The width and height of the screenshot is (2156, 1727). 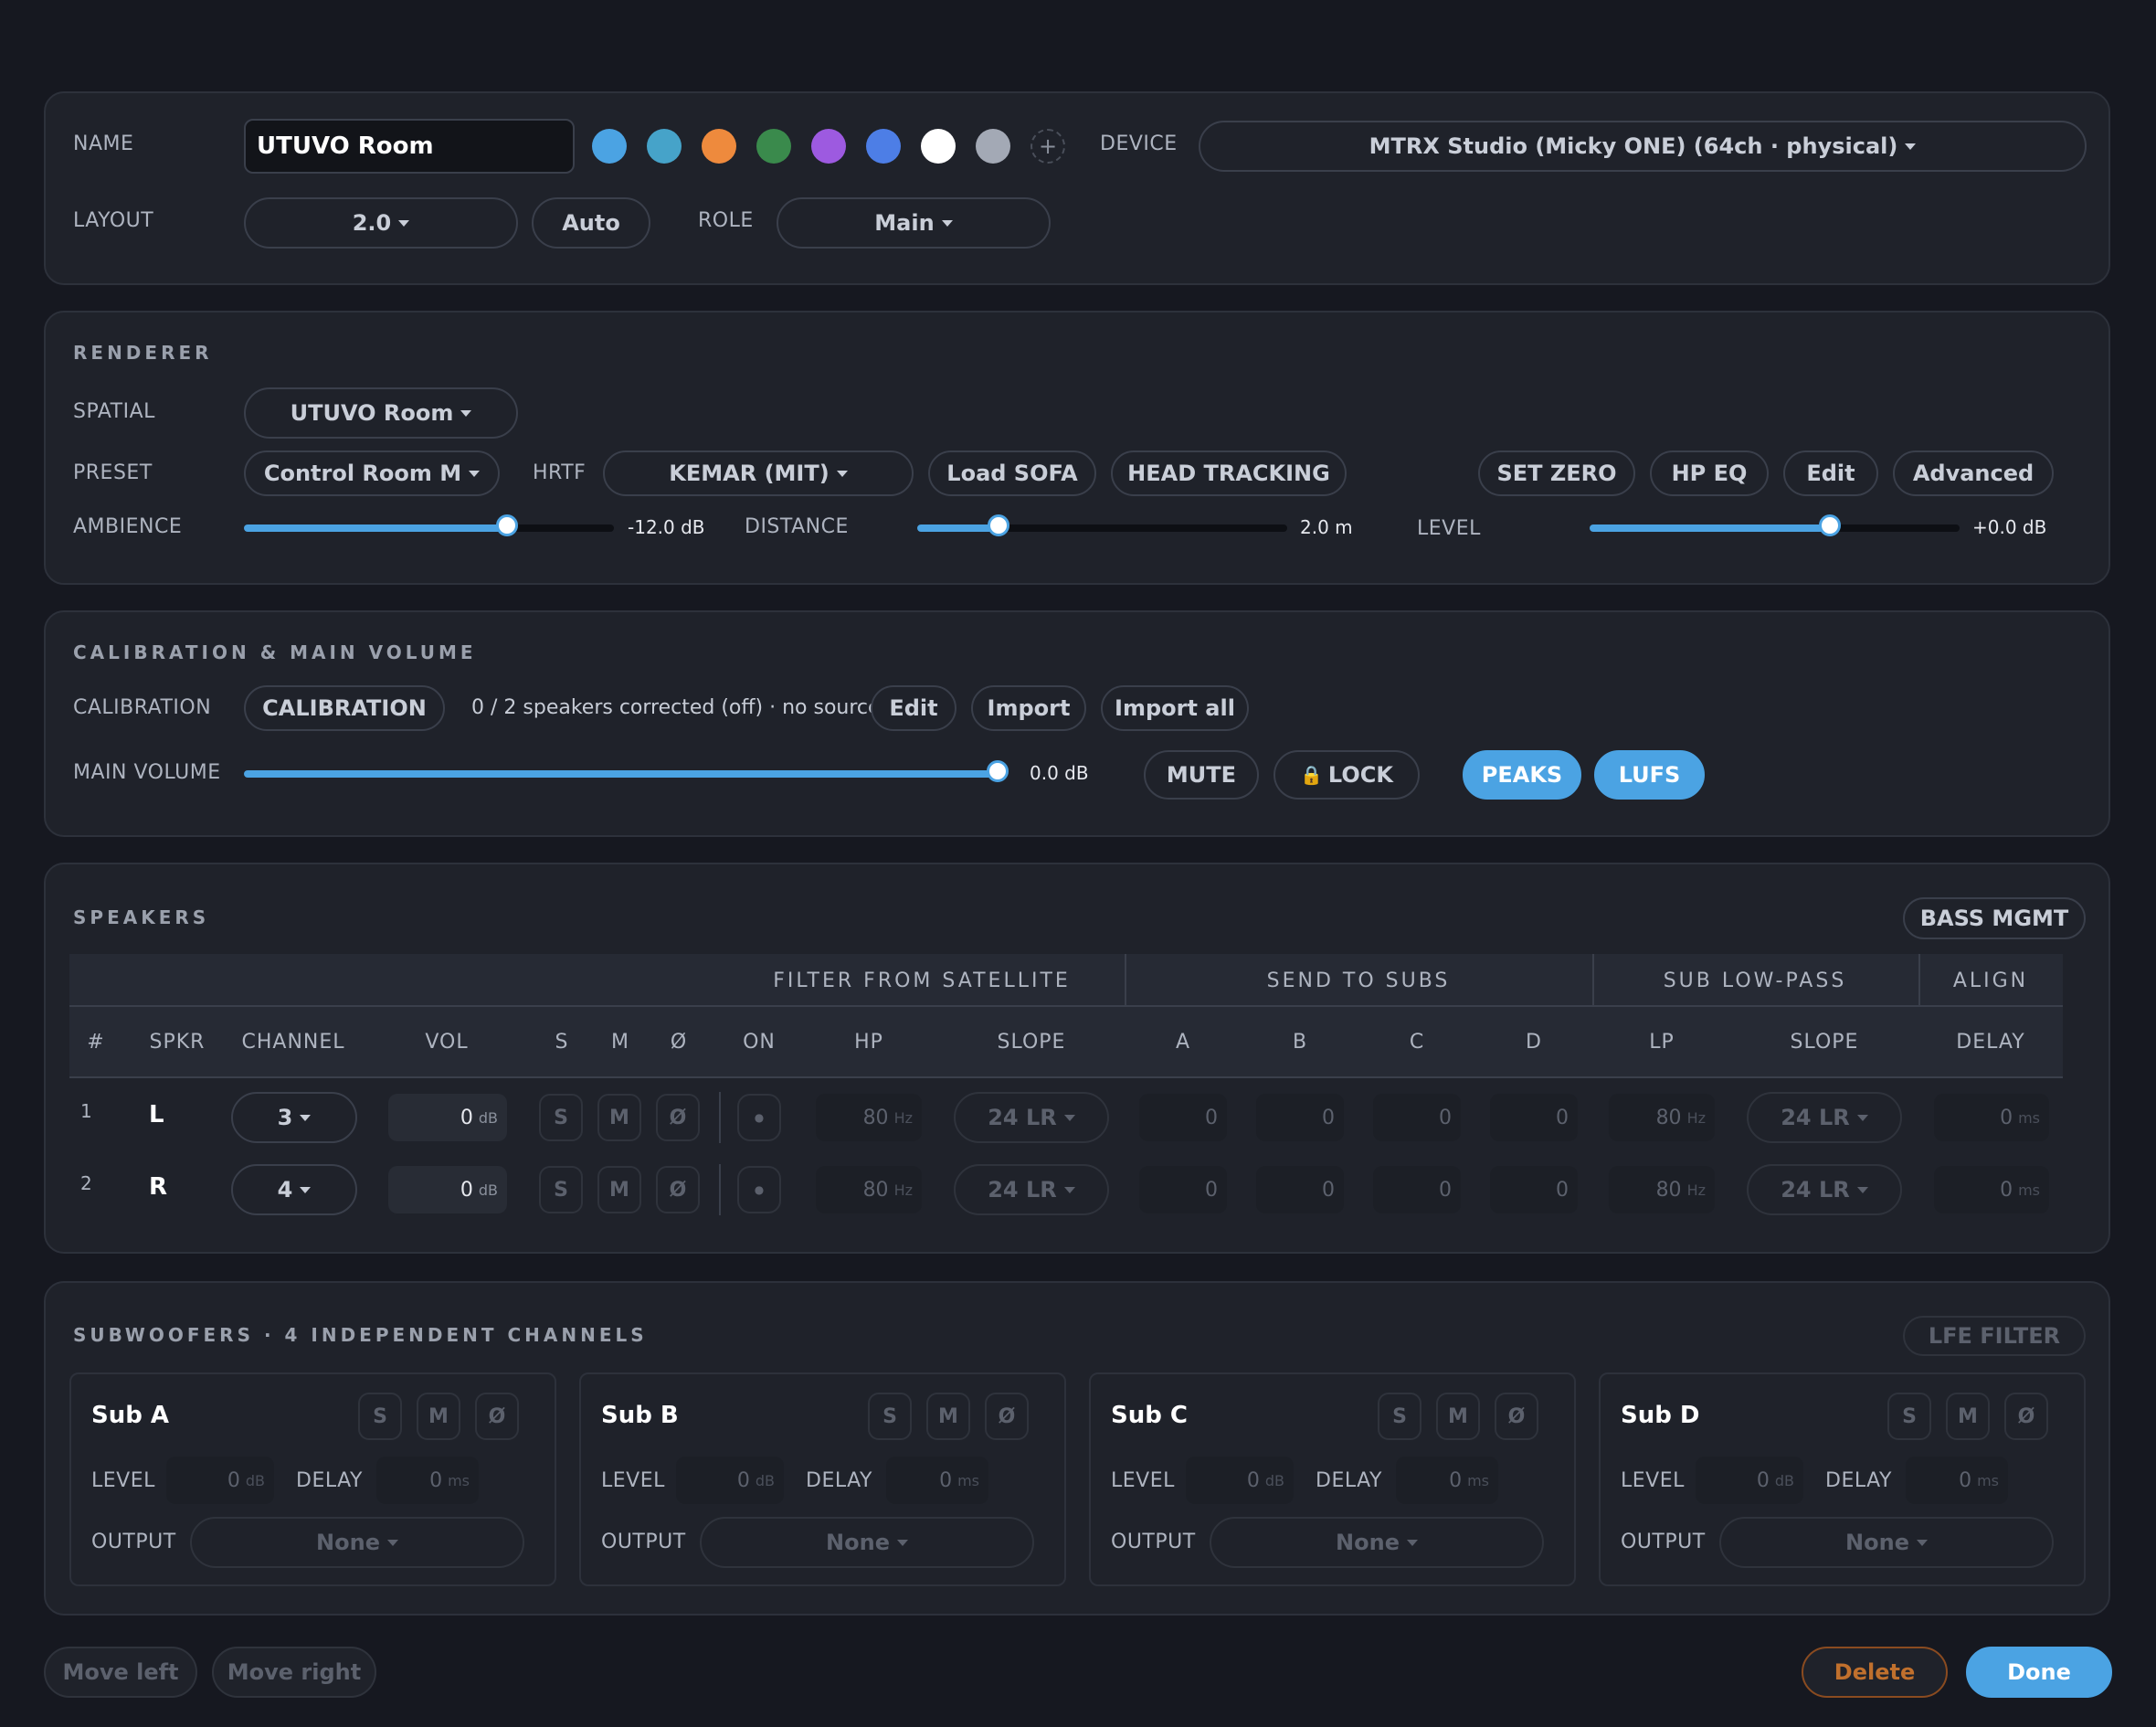 I want to click on import-all-button: Import all, so click(x=1175, y=708).